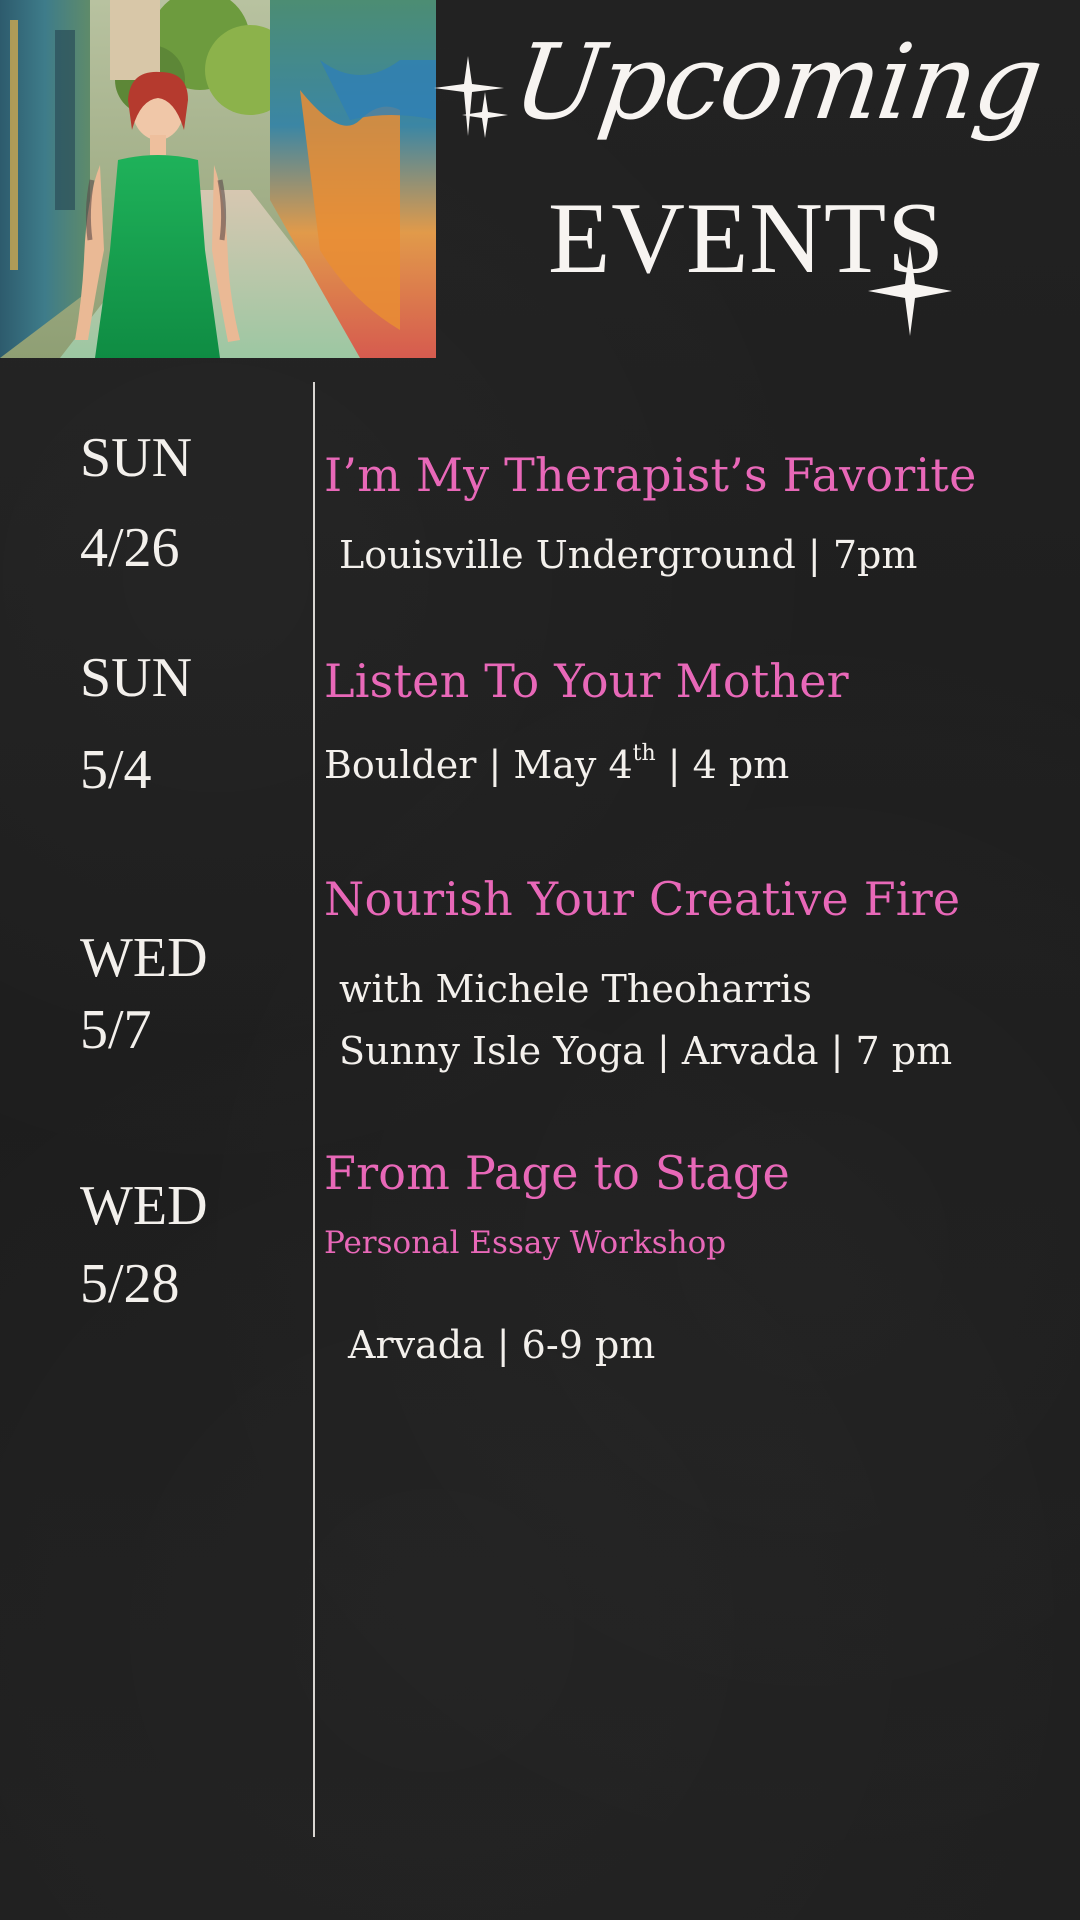 Image resolution: width=1080 pixels, height=1920 pixels. Describe the element at coordinates (644, 753) in the screenshot. I see `event-2-detail-sup: th` at that location.